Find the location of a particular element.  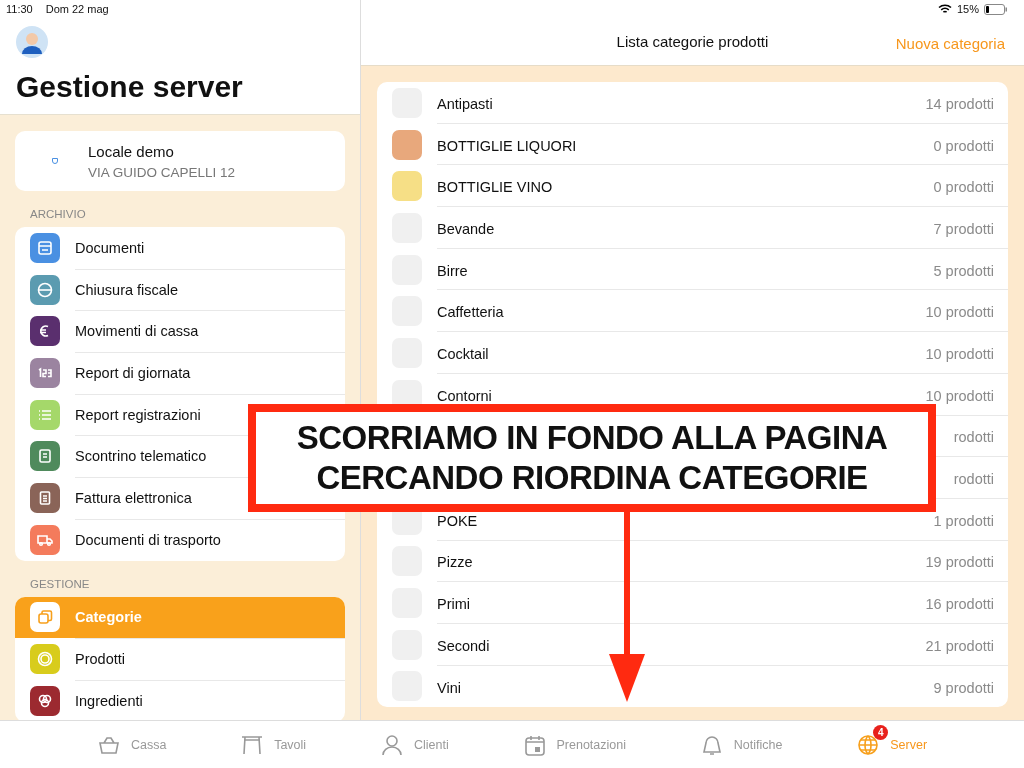

sidebar-item: Documenti is located at coordinates (180, 248).